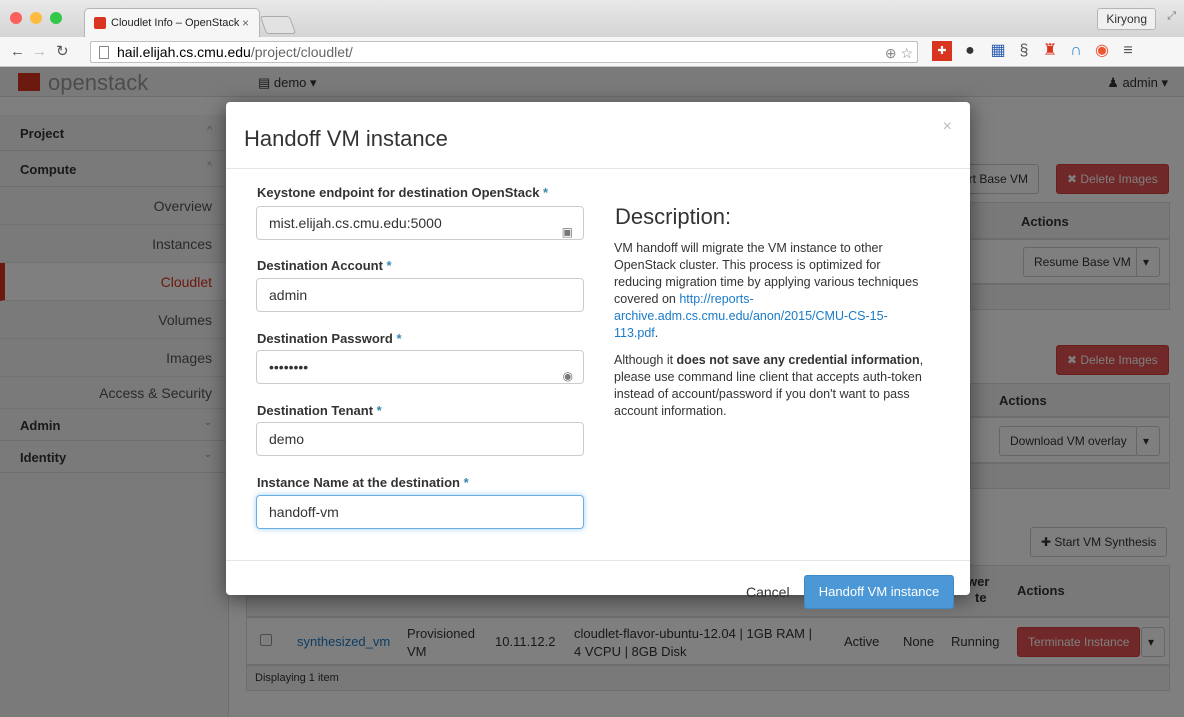  What do you see at coordinates (363, 482) in the screenshot?
I see `instance-name-label: Instance Name at the destination *` at bounding box center [363, 482].